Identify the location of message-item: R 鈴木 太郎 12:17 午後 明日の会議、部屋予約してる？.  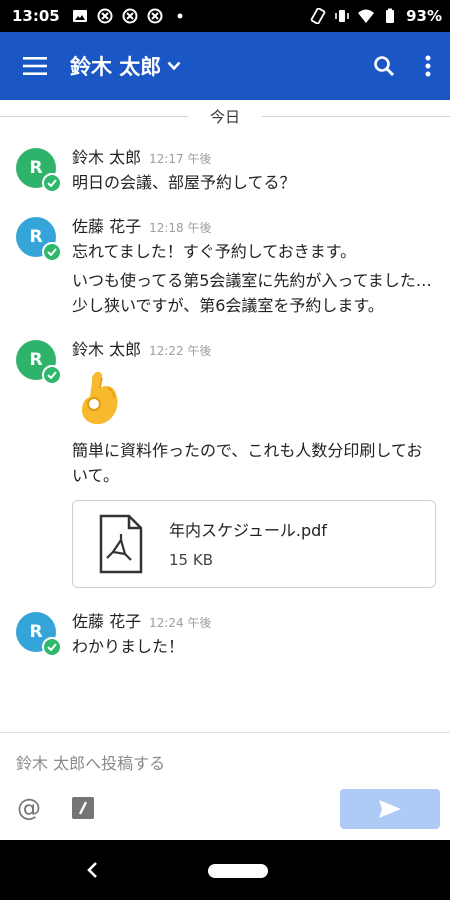
(225, 169).